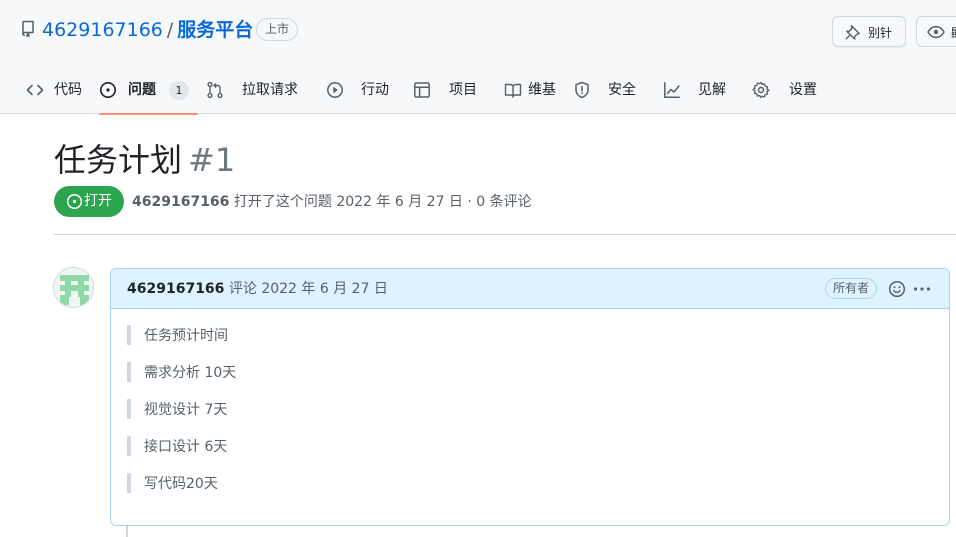  Describe the element at coordinates (622, 90) in the screenshot. I see `tab-security-label: 安全` at that location.